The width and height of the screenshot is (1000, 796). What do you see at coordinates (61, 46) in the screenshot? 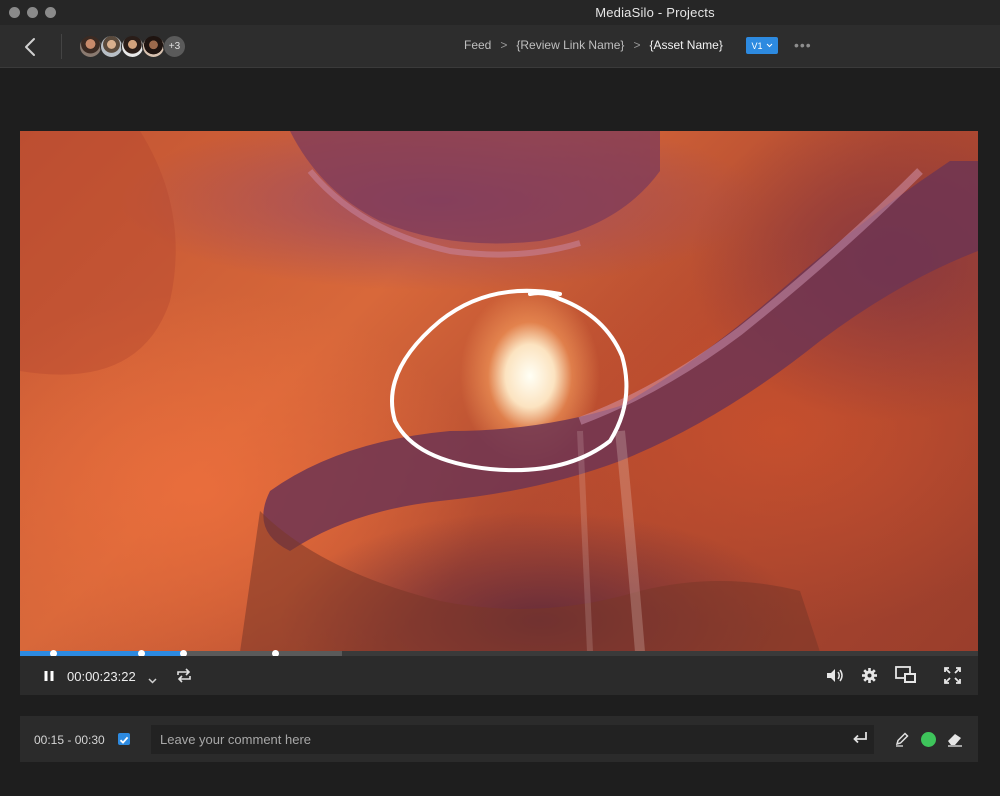
I see `nav-divider` at bounding box center [61, 46].